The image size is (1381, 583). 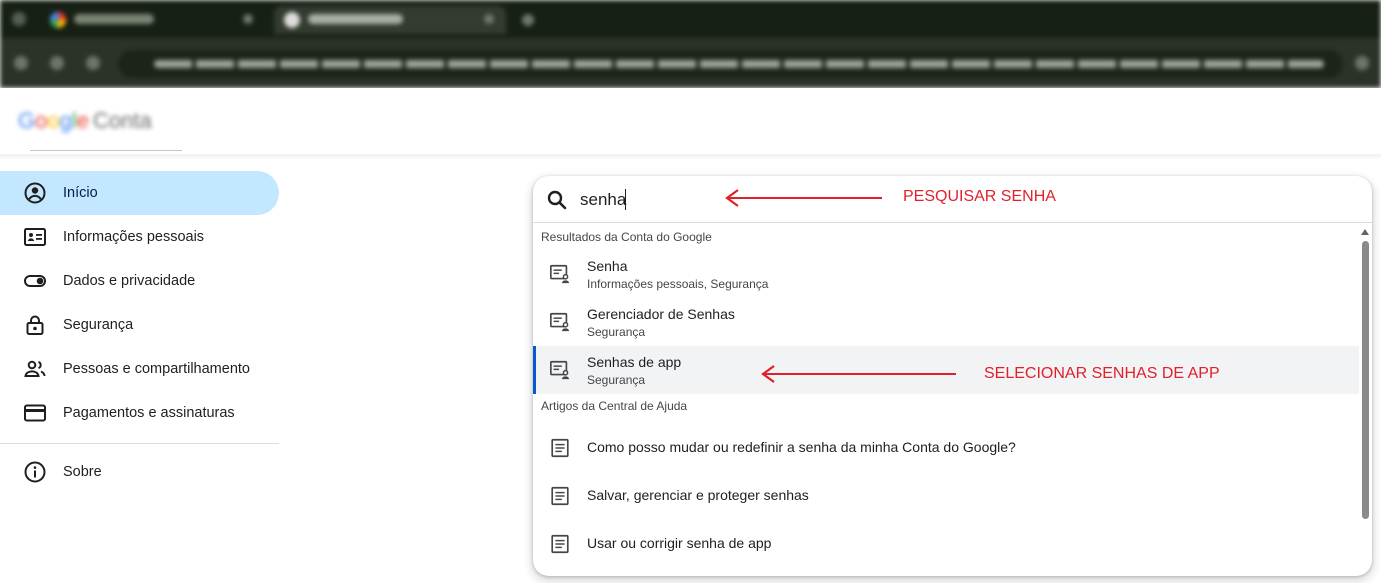 I want to click on sidebar-item-pagamentos-e-assinaturas: Pagamentos e assinaturas, so click(x=139, y=413).